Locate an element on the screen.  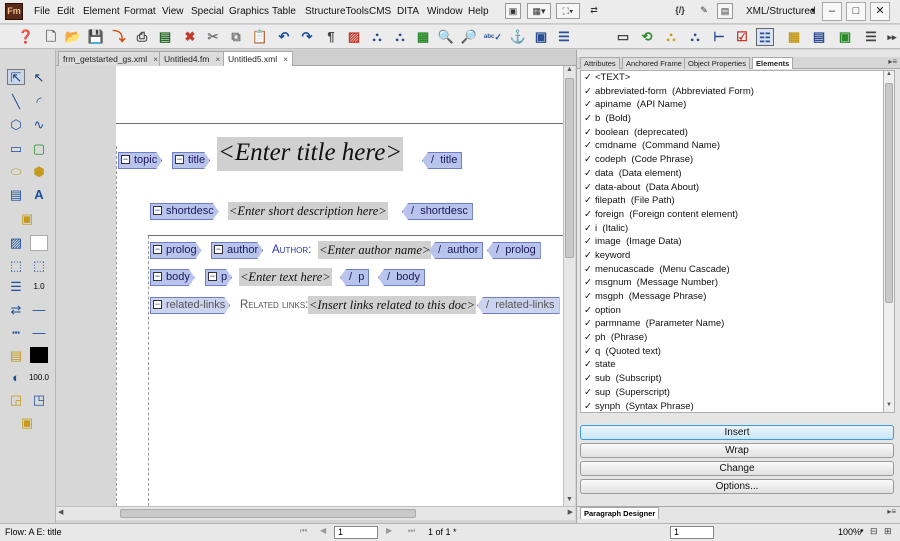
color-black-swatch is located at coordinates (39, 355).